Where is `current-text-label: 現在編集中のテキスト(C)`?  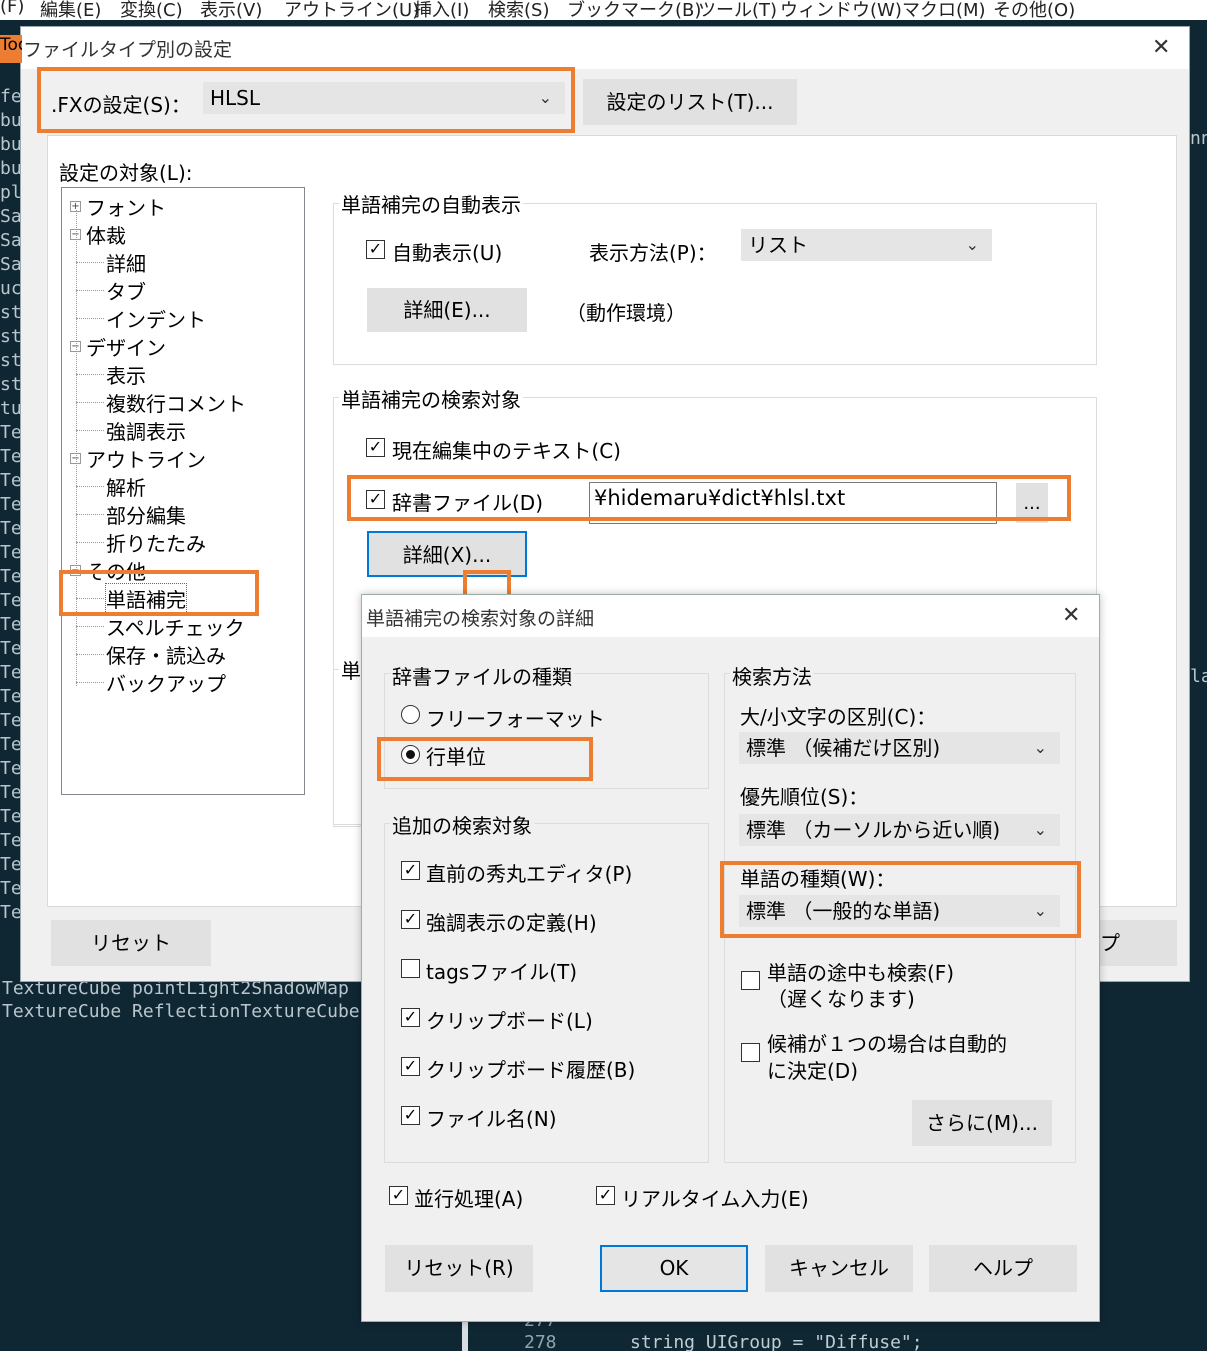 current-text-label: 現在編集中のテキスト(C) is located at coordinates (506, 451).